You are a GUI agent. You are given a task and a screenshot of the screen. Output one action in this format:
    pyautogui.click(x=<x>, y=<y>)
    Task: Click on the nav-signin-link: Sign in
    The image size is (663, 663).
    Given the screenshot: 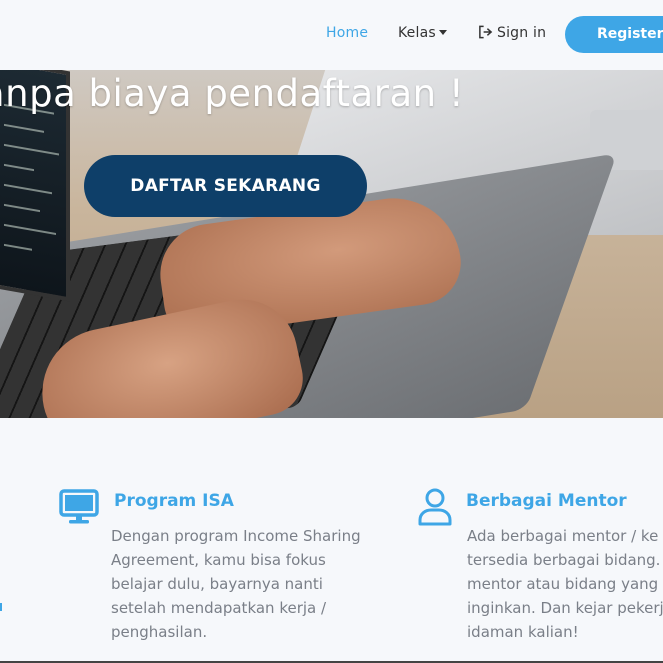 What is the action you would take?
    pyautogui.click(x=512, y=33)
    